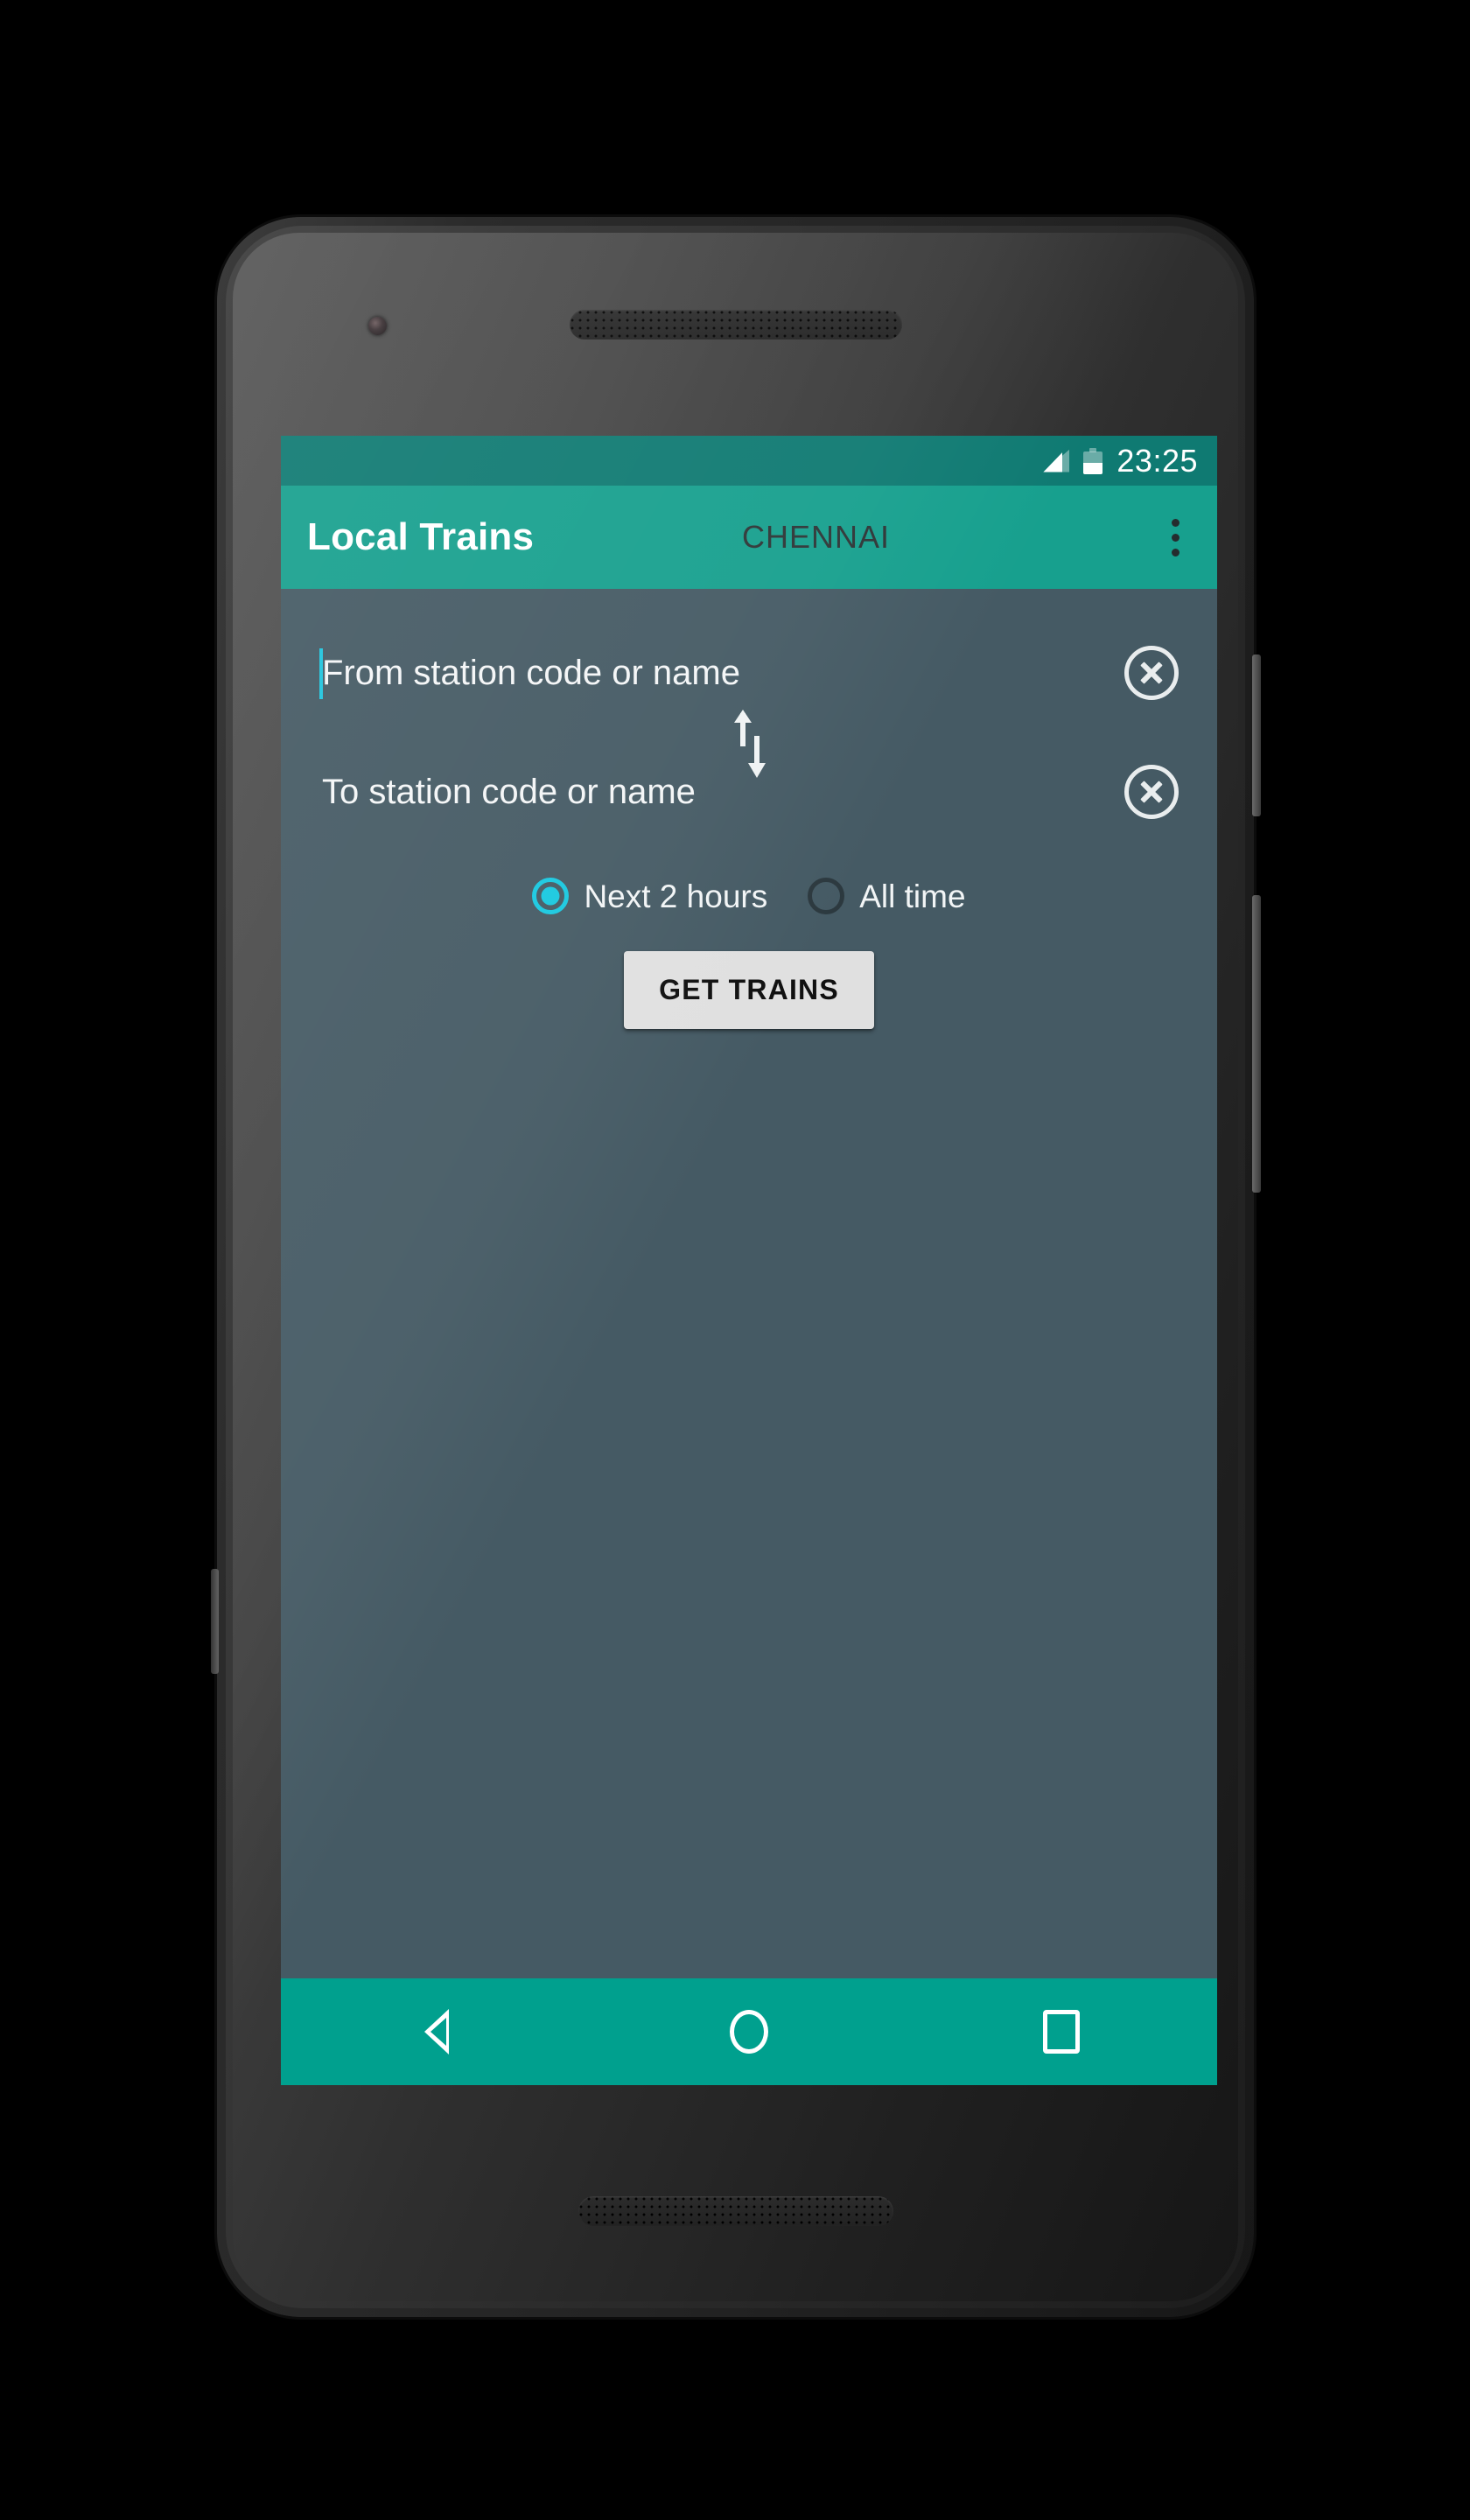 The height and width of the screenshot is (2520, 1470). I want to click on radio-next-2-hours-label: Next 2 hours, so click(676, 896).